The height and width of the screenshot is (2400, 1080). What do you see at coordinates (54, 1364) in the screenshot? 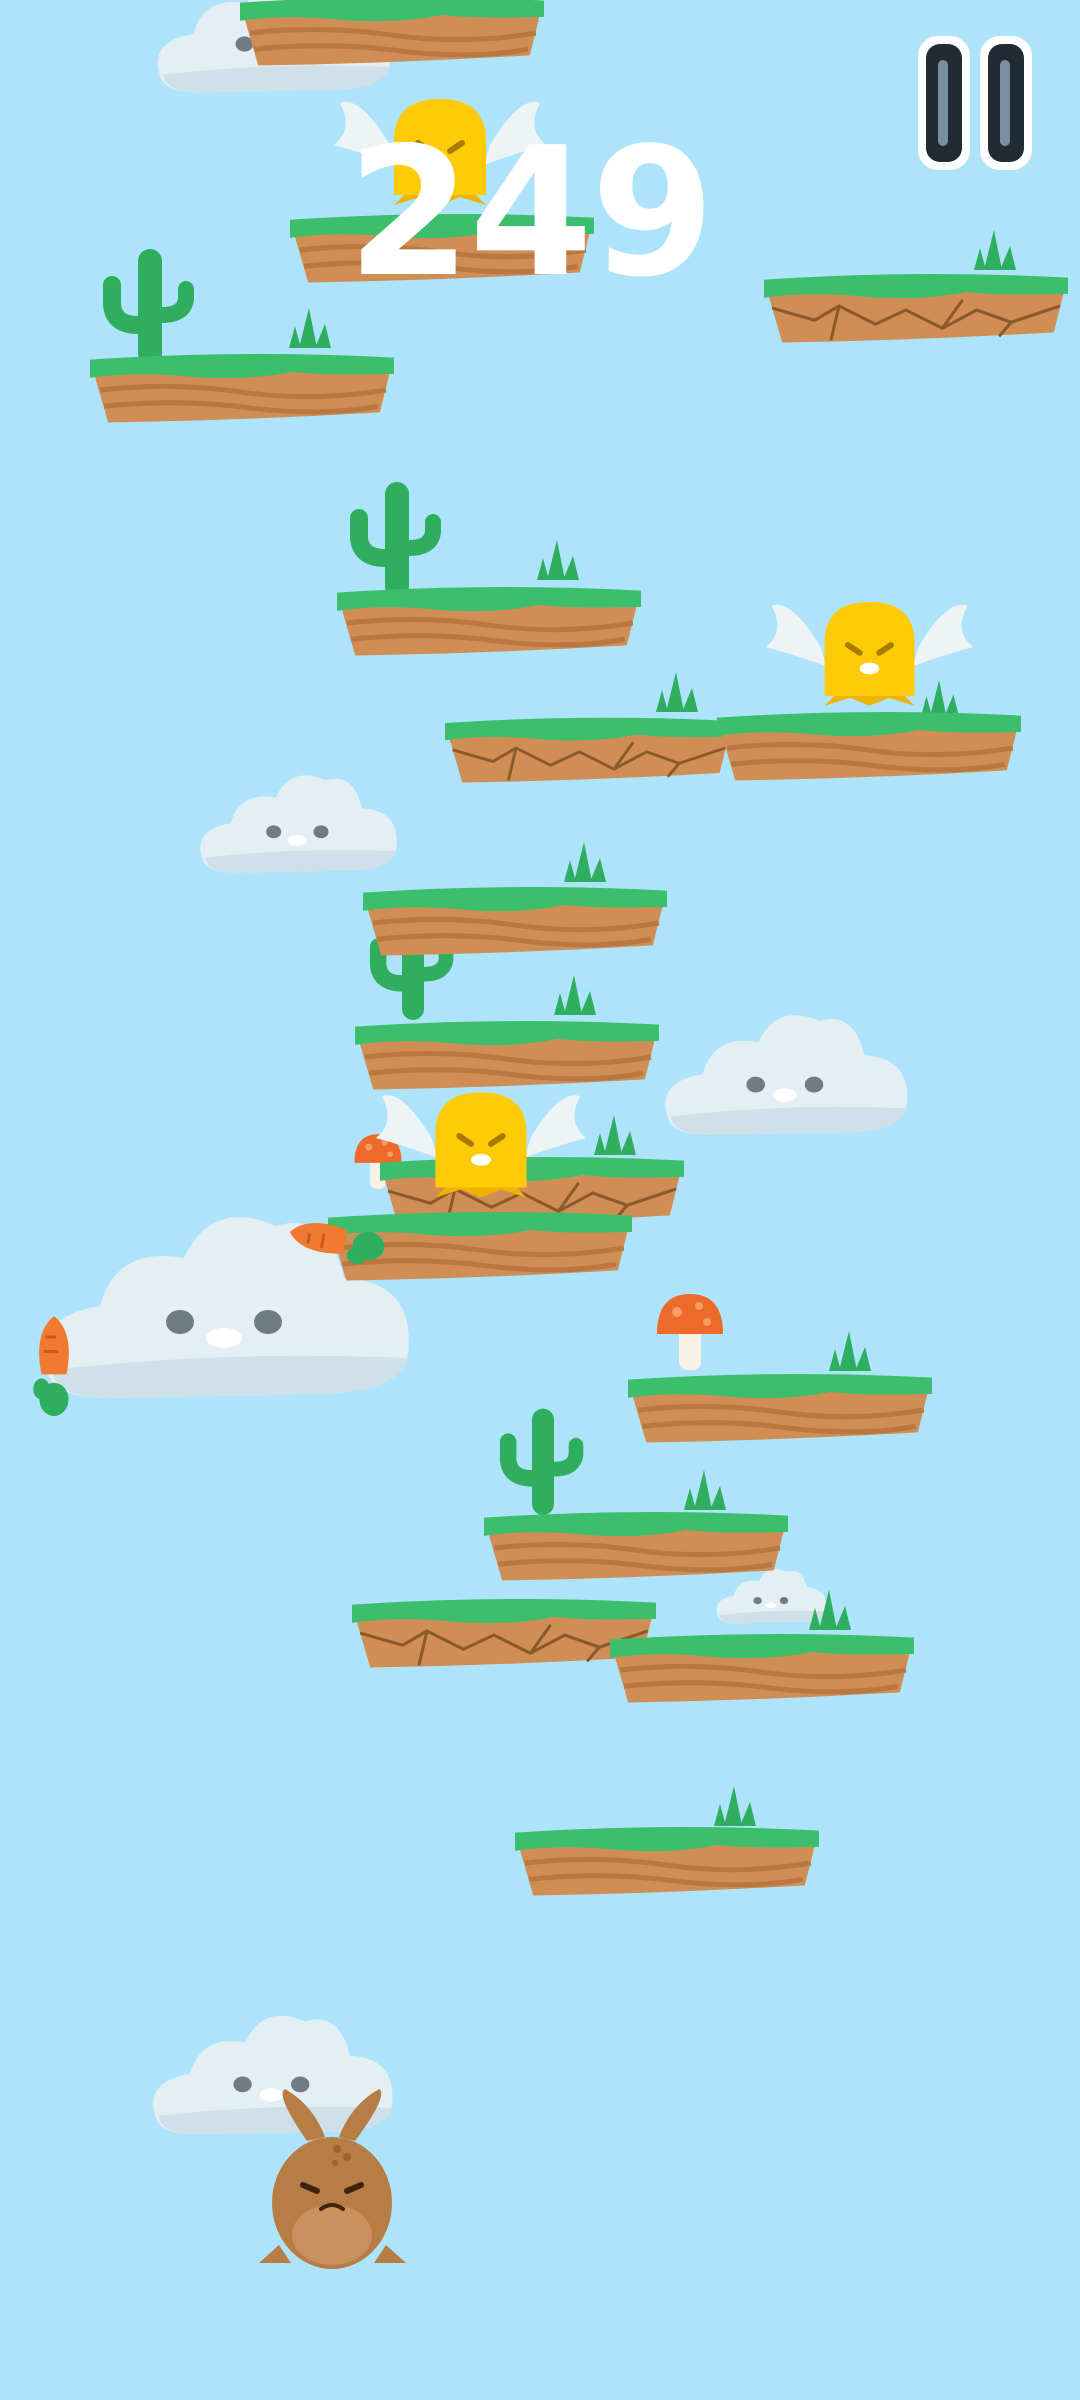
I see `carrot-icon` at bounding box center [54, 1364].